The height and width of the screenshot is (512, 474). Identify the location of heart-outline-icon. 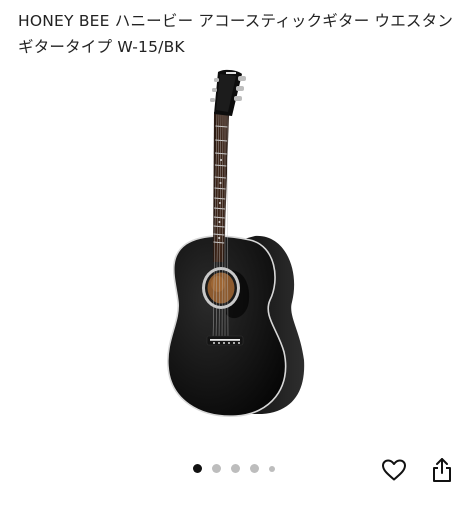
(394, 470).